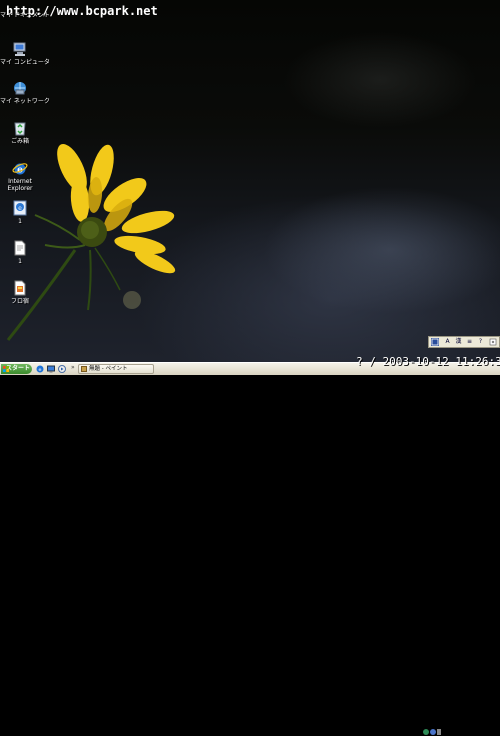 The width and height of the screenshot is (500, 736). I want to click on desktop-icon-label: マイ コンピュータ, so click(25, 62).